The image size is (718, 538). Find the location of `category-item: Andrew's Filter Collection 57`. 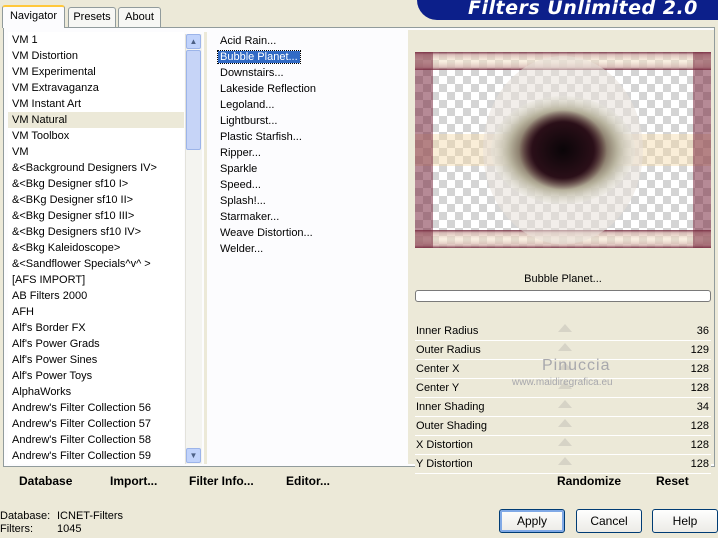

category-item: Andrew's Filter Collection 57 is located at coordinates (96, 424).